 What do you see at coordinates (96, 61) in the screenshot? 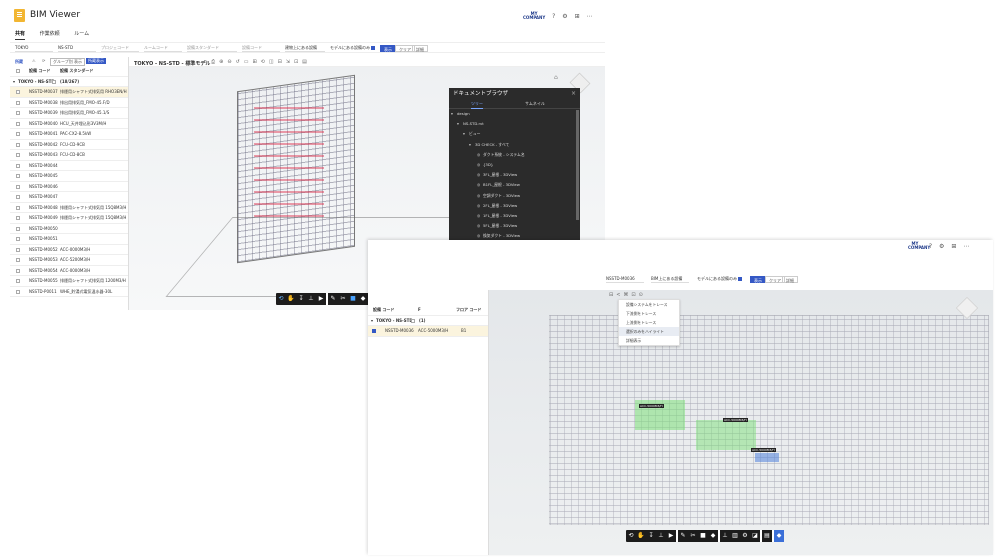
I see `list-view-button: 所蔵表示` at bounding box center [96, 61].